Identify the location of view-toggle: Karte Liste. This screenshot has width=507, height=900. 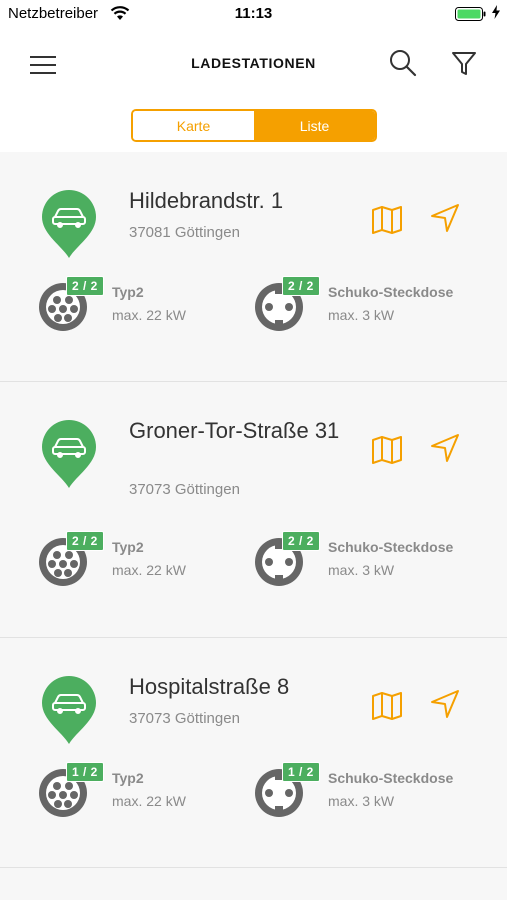
(254, 125).